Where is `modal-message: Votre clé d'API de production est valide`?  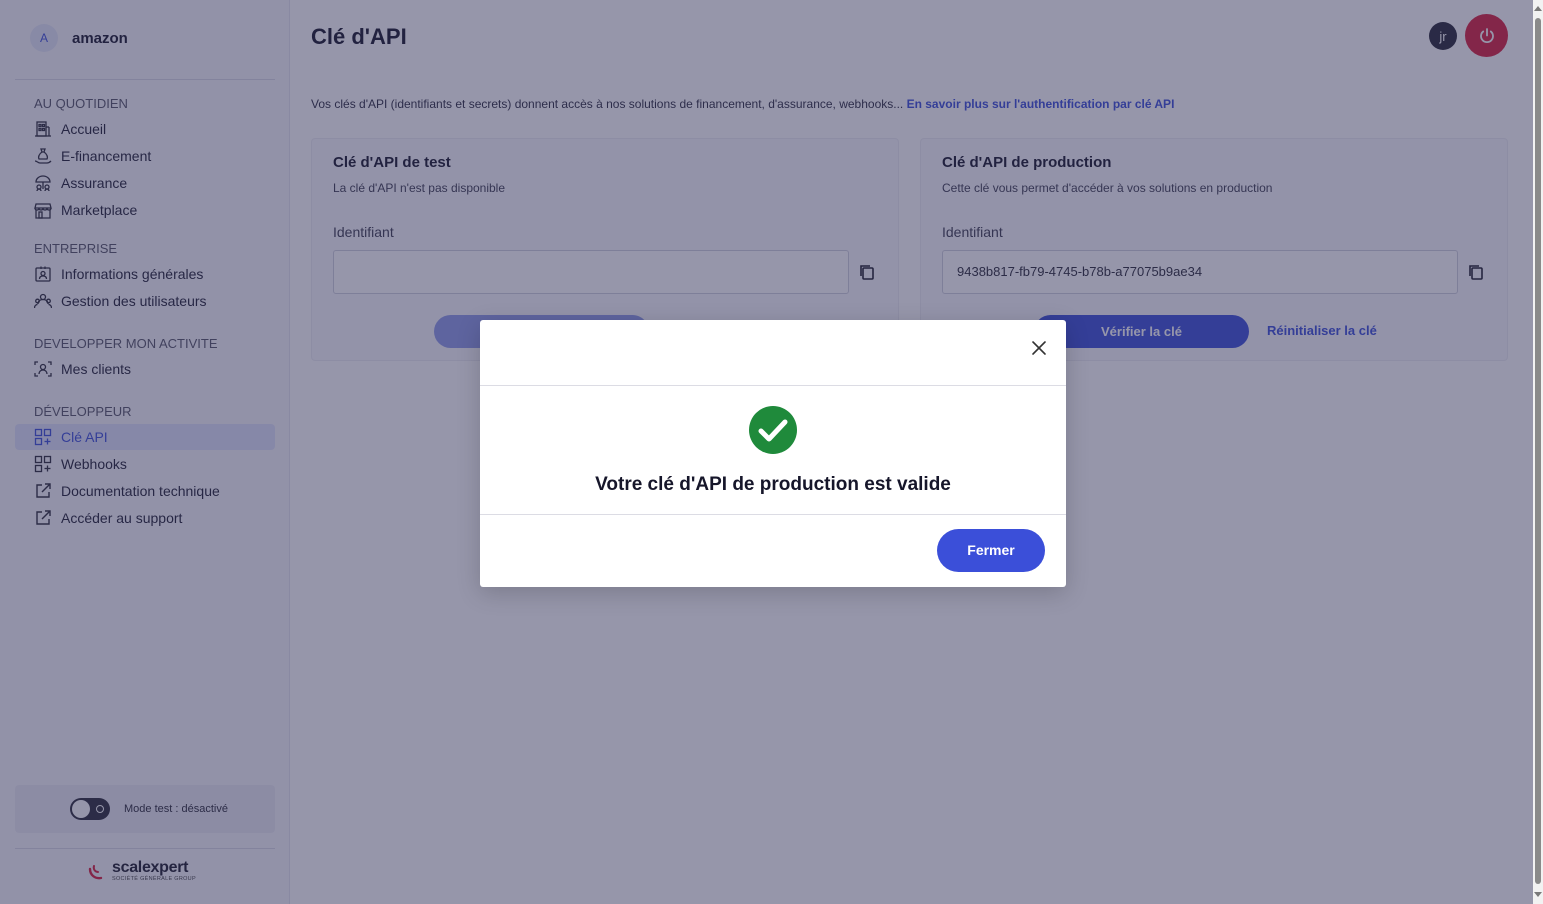 modal-message: Votre clé d'API de production est valide is located at coordinates (773, 484).